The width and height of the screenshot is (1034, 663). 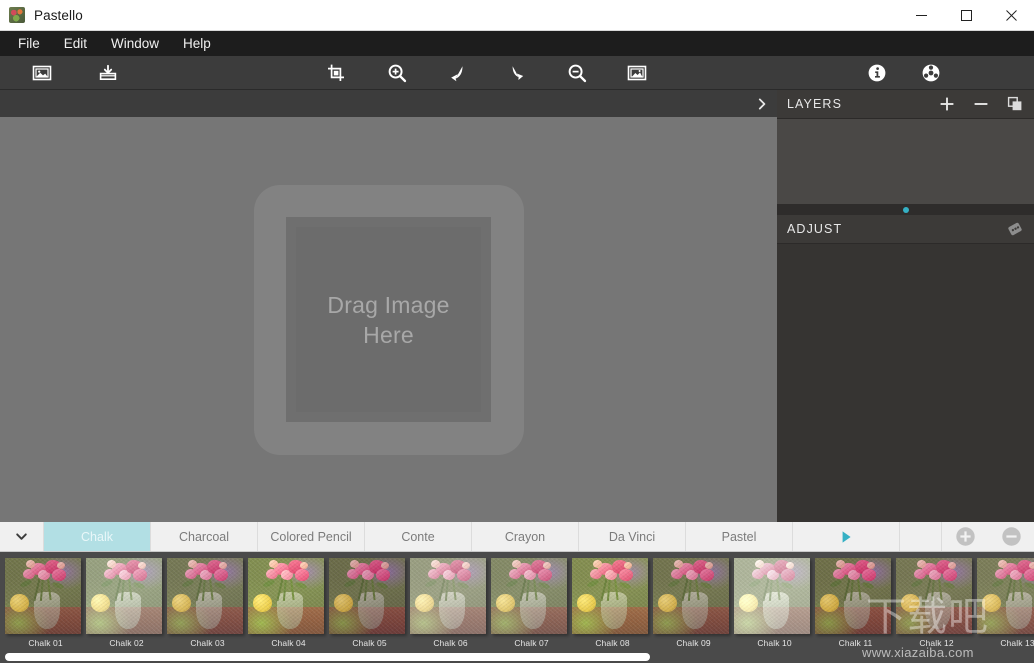 I want to click on thumbnail-item: Chalk 06, so click(x=450, y=603).